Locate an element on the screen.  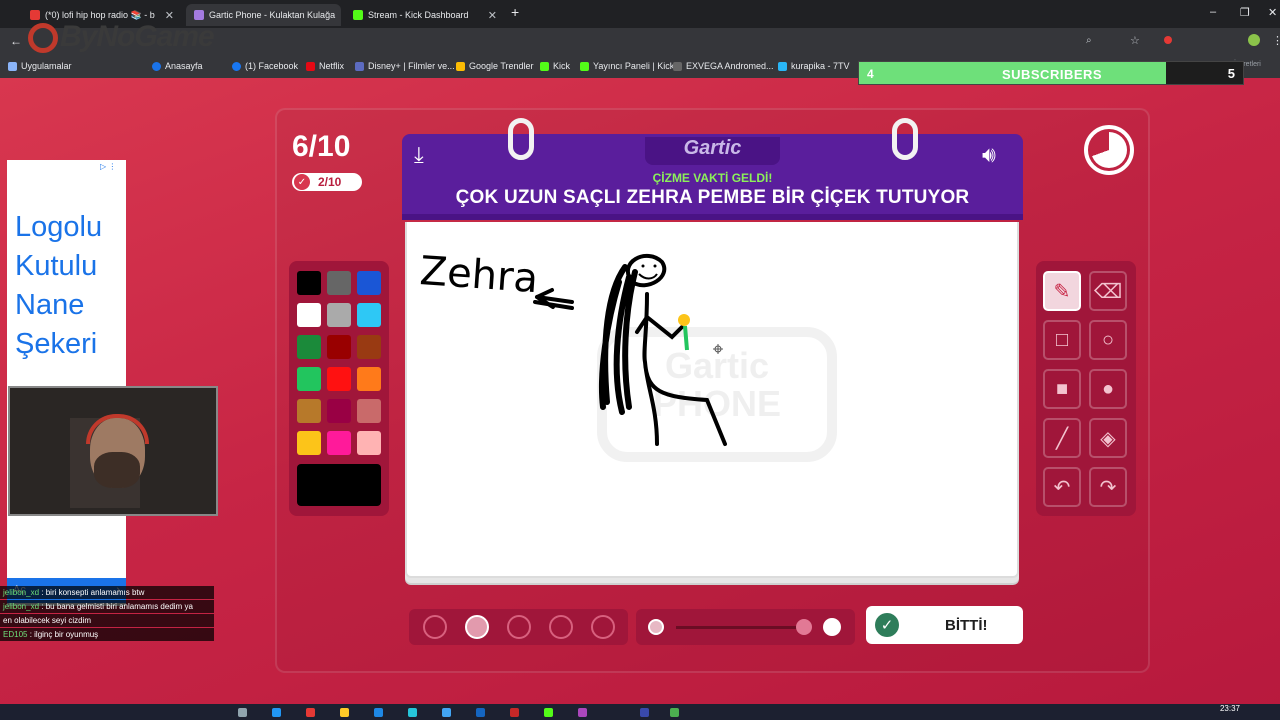
rectangle-fill-tool-icon: ■ is located at coordinates (1062, 389).